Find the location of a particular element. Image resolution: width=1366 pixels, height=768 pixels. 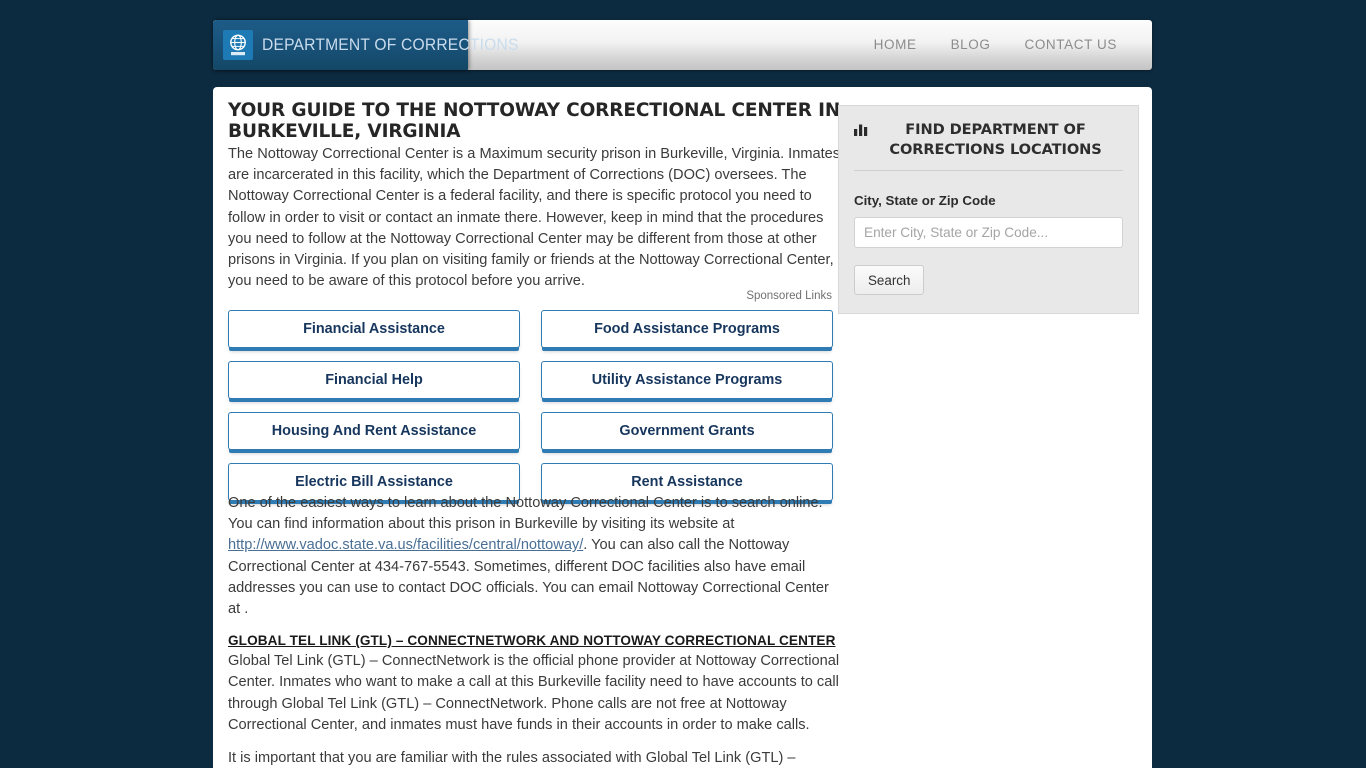

main-nav: HOME BLOG CONTACT US is located at coordinates (995, 45).